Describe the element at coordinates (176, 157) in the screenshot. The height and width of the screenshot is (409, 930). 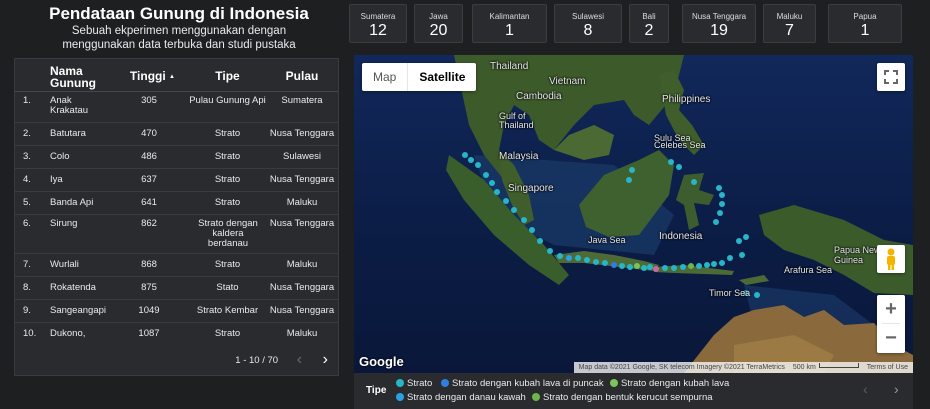
I see `table-row: 3. Colo 486 Strato Sulawesi` at that location.